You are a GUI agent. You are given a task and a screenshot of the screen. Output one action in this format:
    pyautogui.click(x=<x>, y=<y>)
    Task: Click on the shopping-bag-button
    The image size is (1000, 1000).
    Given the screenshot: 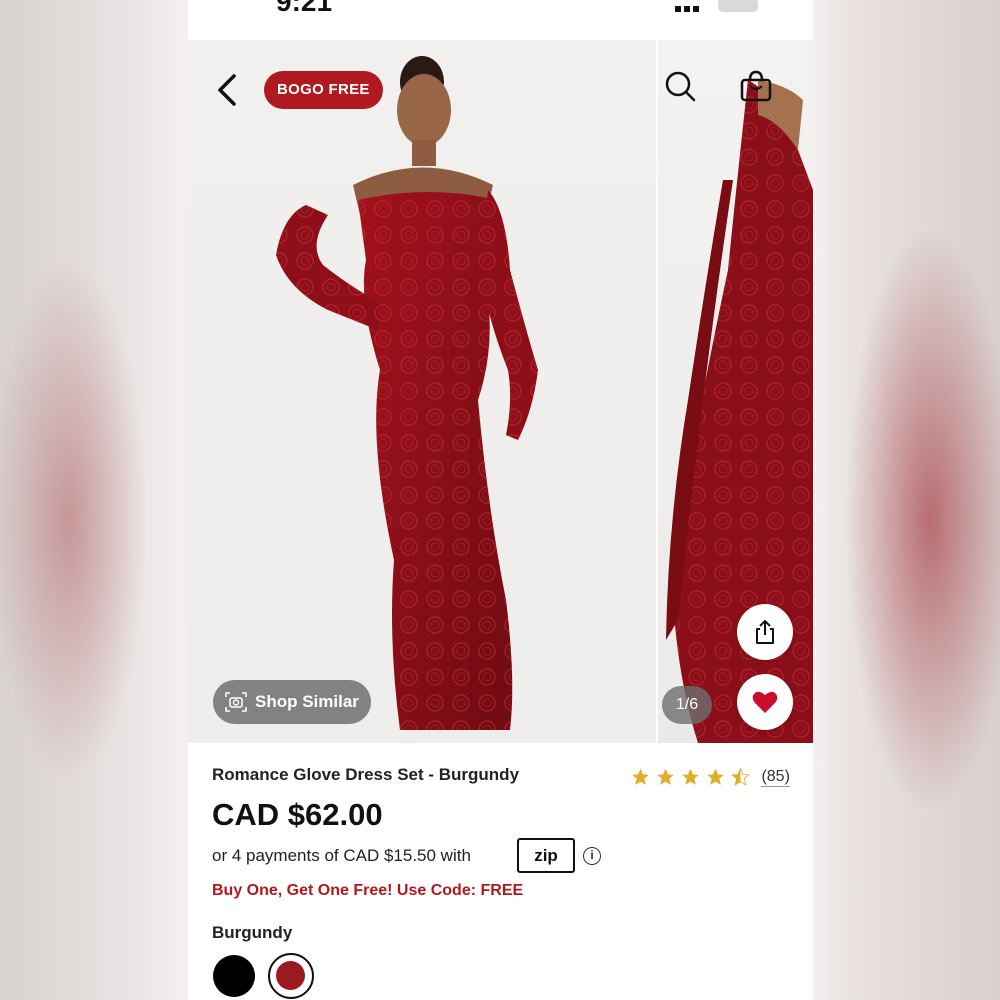 What is the action you would take?
    pyautogui.click(x=756, y=86)
    